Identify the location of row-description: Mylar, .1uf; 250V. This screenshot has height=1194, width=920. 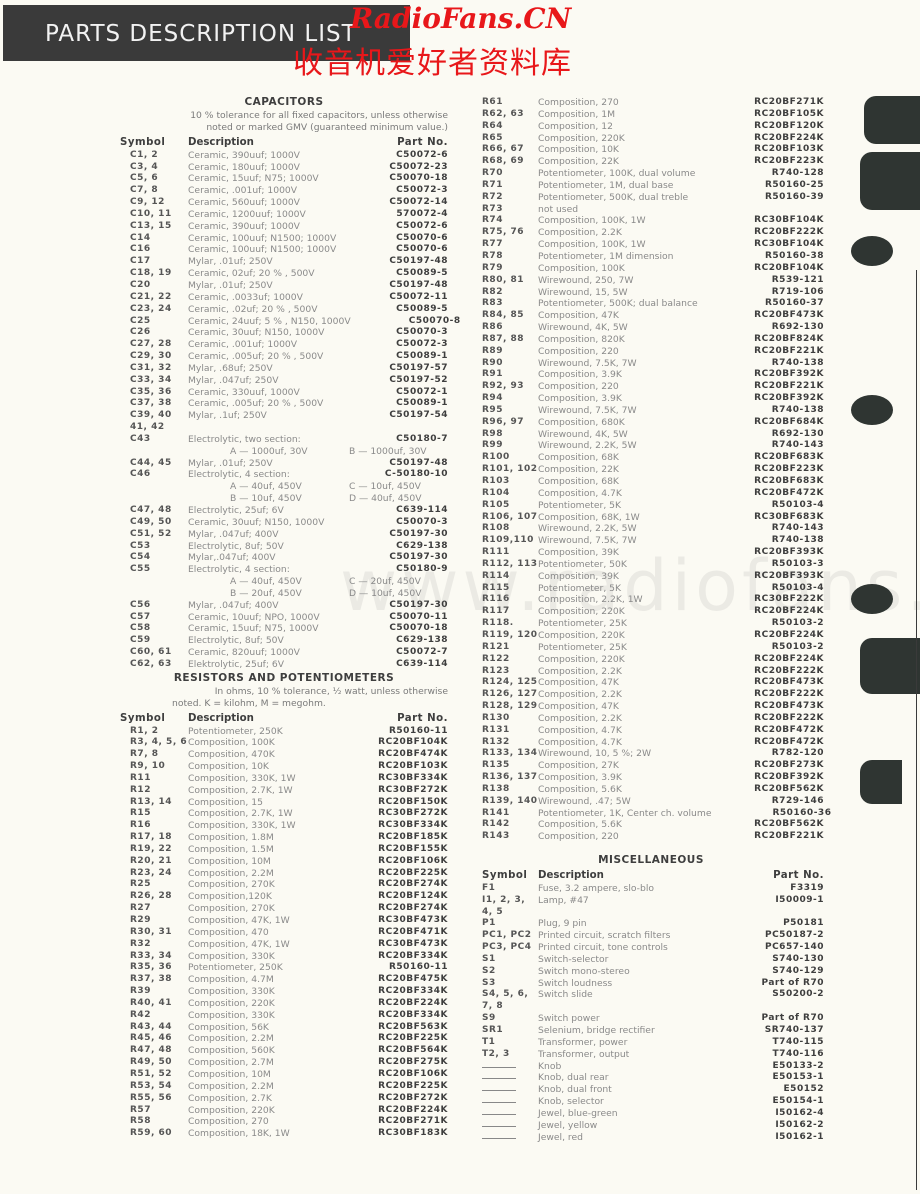
(227, 416).